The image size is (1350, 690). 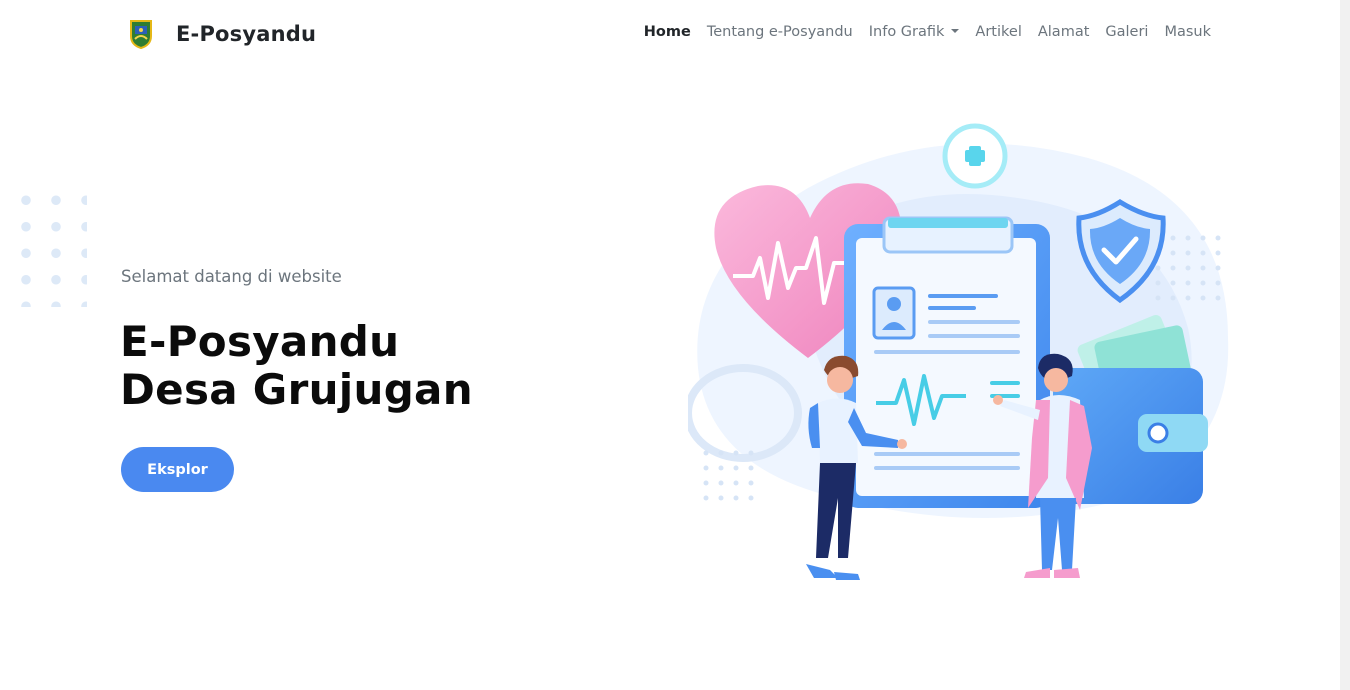 What do you see at coordinates (947, 362) in the screenshot?
I see `clipboard-icon` at bounding box center [947, 362].